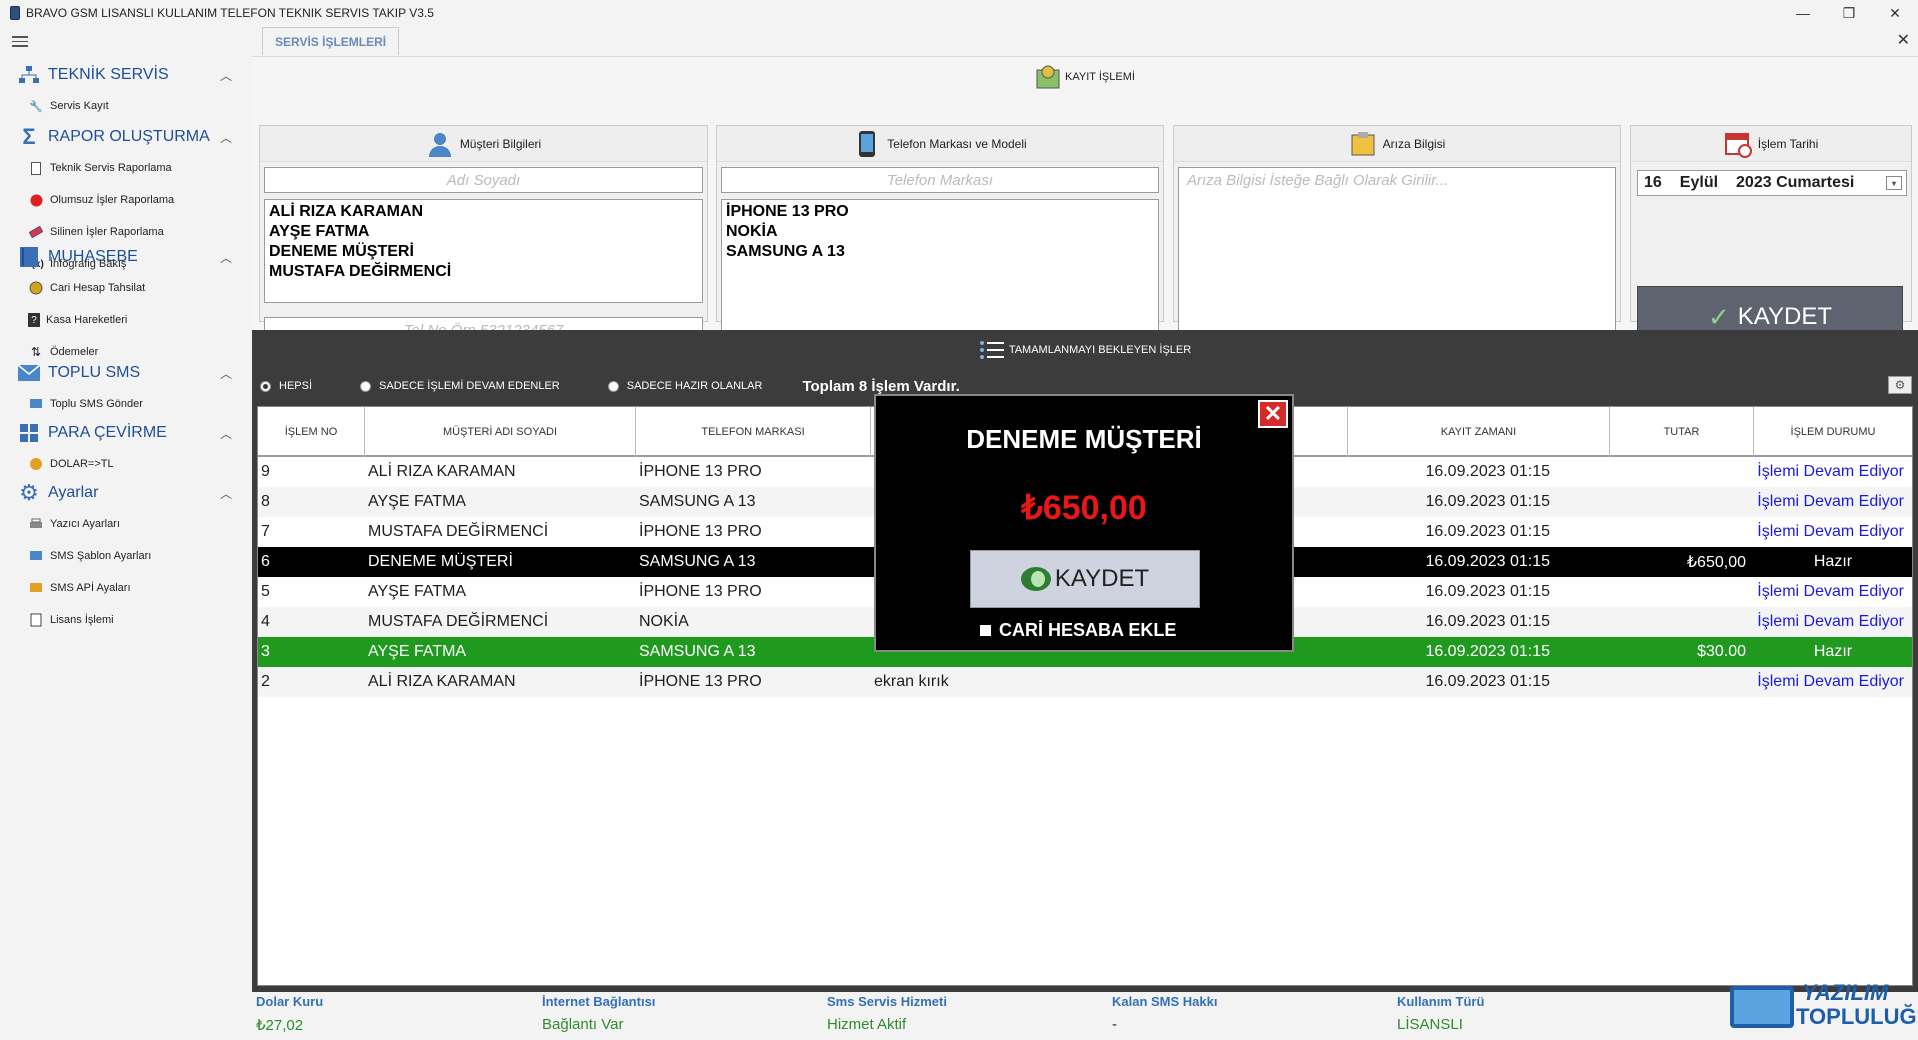 The width and height of the screenshot is (1918, 1040). Describe the element at coordinates (1716, 562) in the screenshot. I see `cell-amount: ₺650,00` at that location.